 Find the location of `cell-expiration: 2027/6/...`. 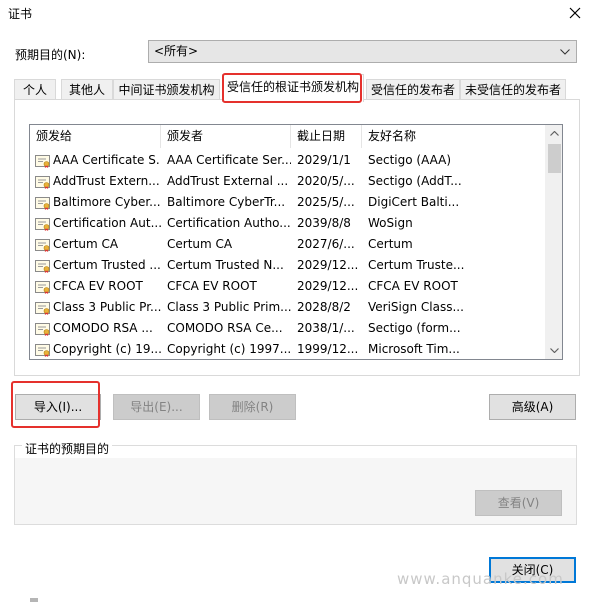

cell-expiration: 2027/6/... is located at coordinates (326, 244).